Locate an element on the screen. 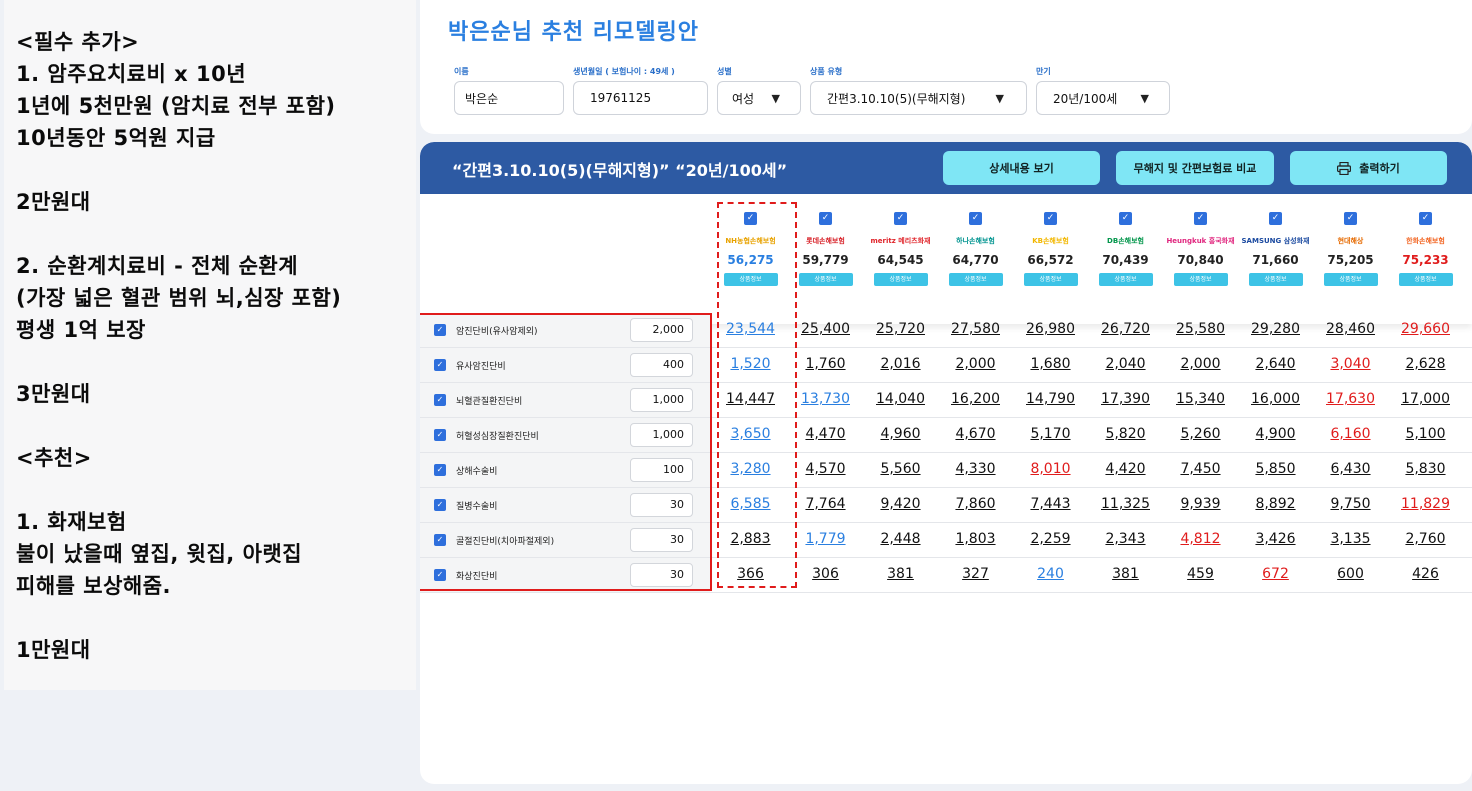  premium-cell: 4,960 is located at coordinates (900, 434).